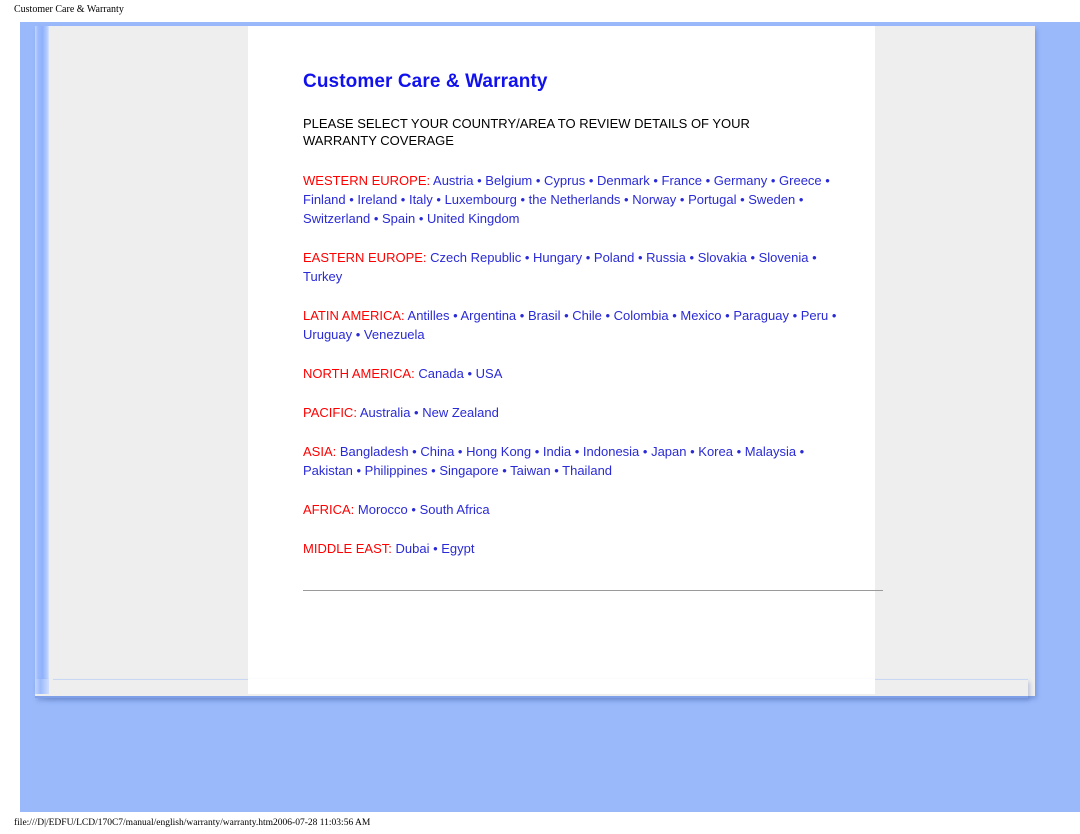 The width and height of the screenshot is (1080, 834). I want to click on country-link: India, so click(557, 451).